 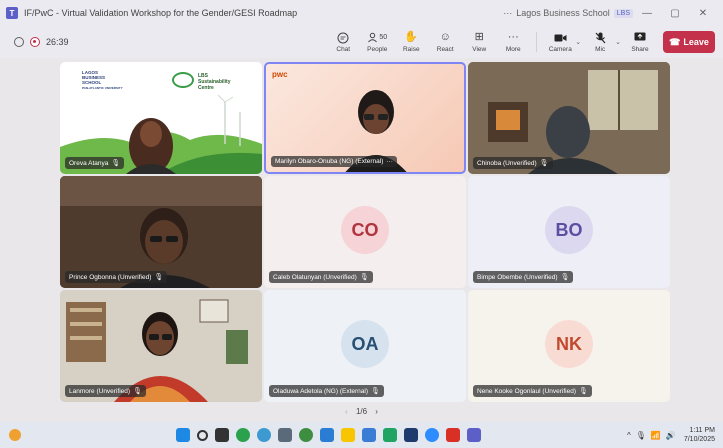 I want to click on participant-name-tag: Chinoba (Unverified) 🎙, so click(x=513, y=163).